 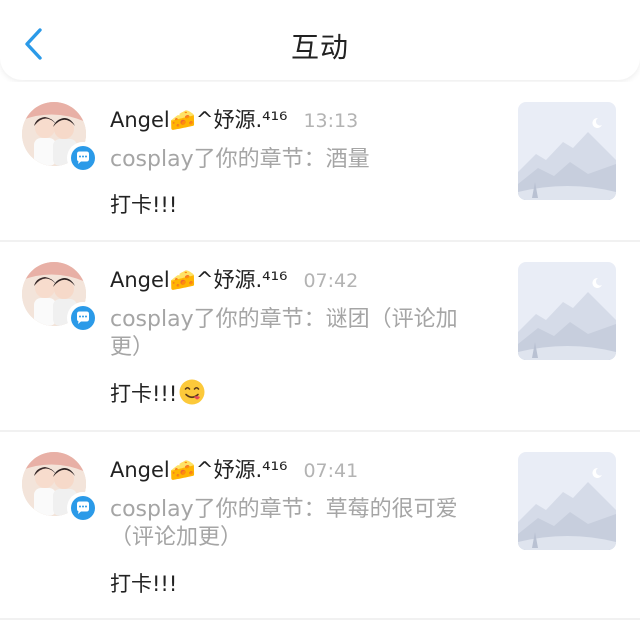 I want to click on list-item-partial, so click(x=320, y=625).